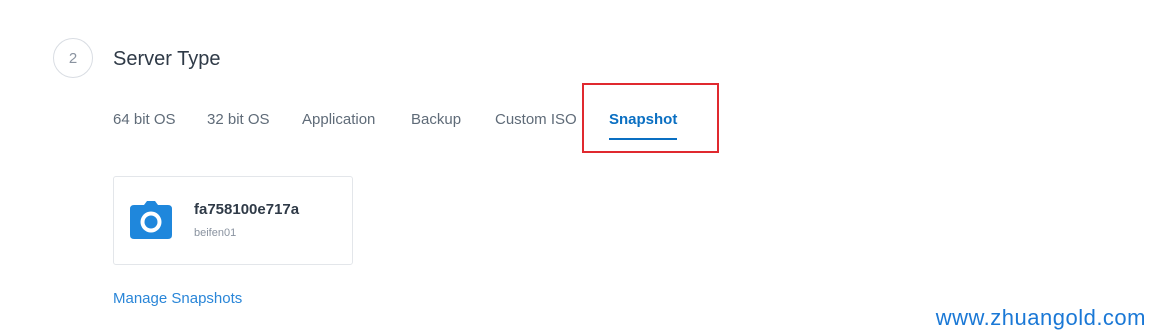 The height and width of the screenshot is (335, 1152). I want to click on manage-snapshots-link: Manage Snapshots, so click(177, 298).